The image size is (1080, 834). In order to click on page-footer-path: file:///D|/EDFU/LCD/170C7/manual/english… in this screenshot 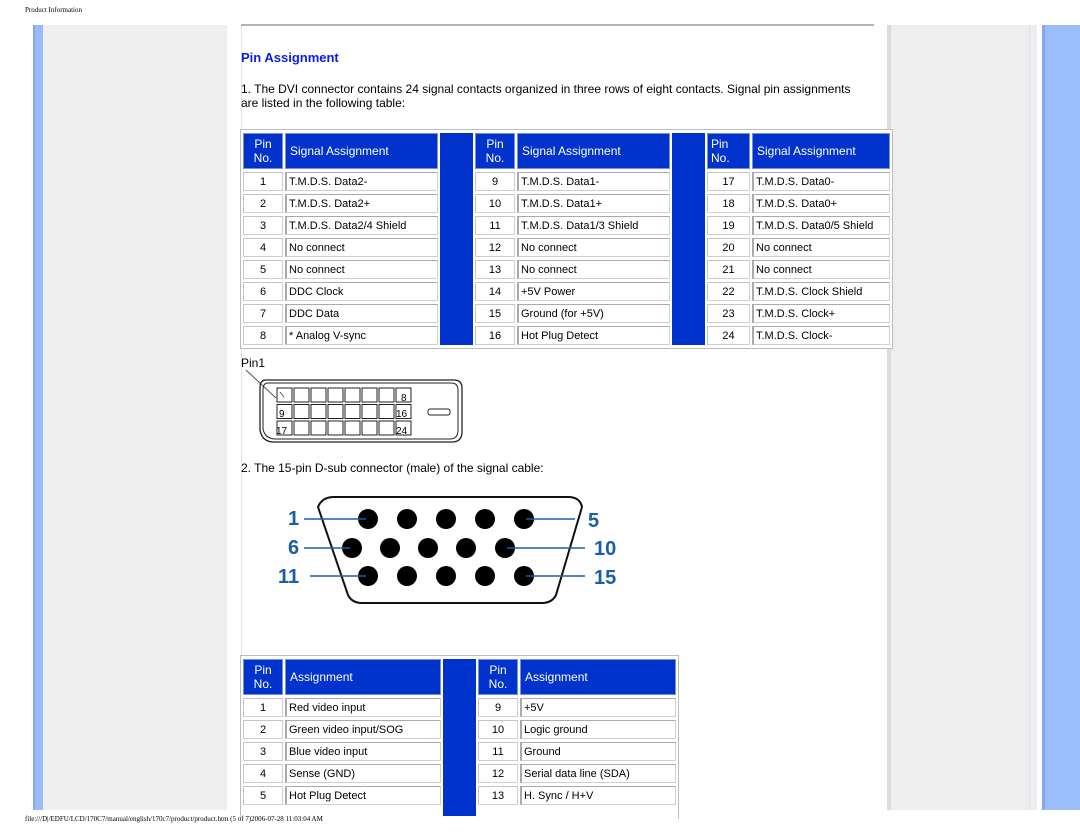, I will do `click(174, 819)`.